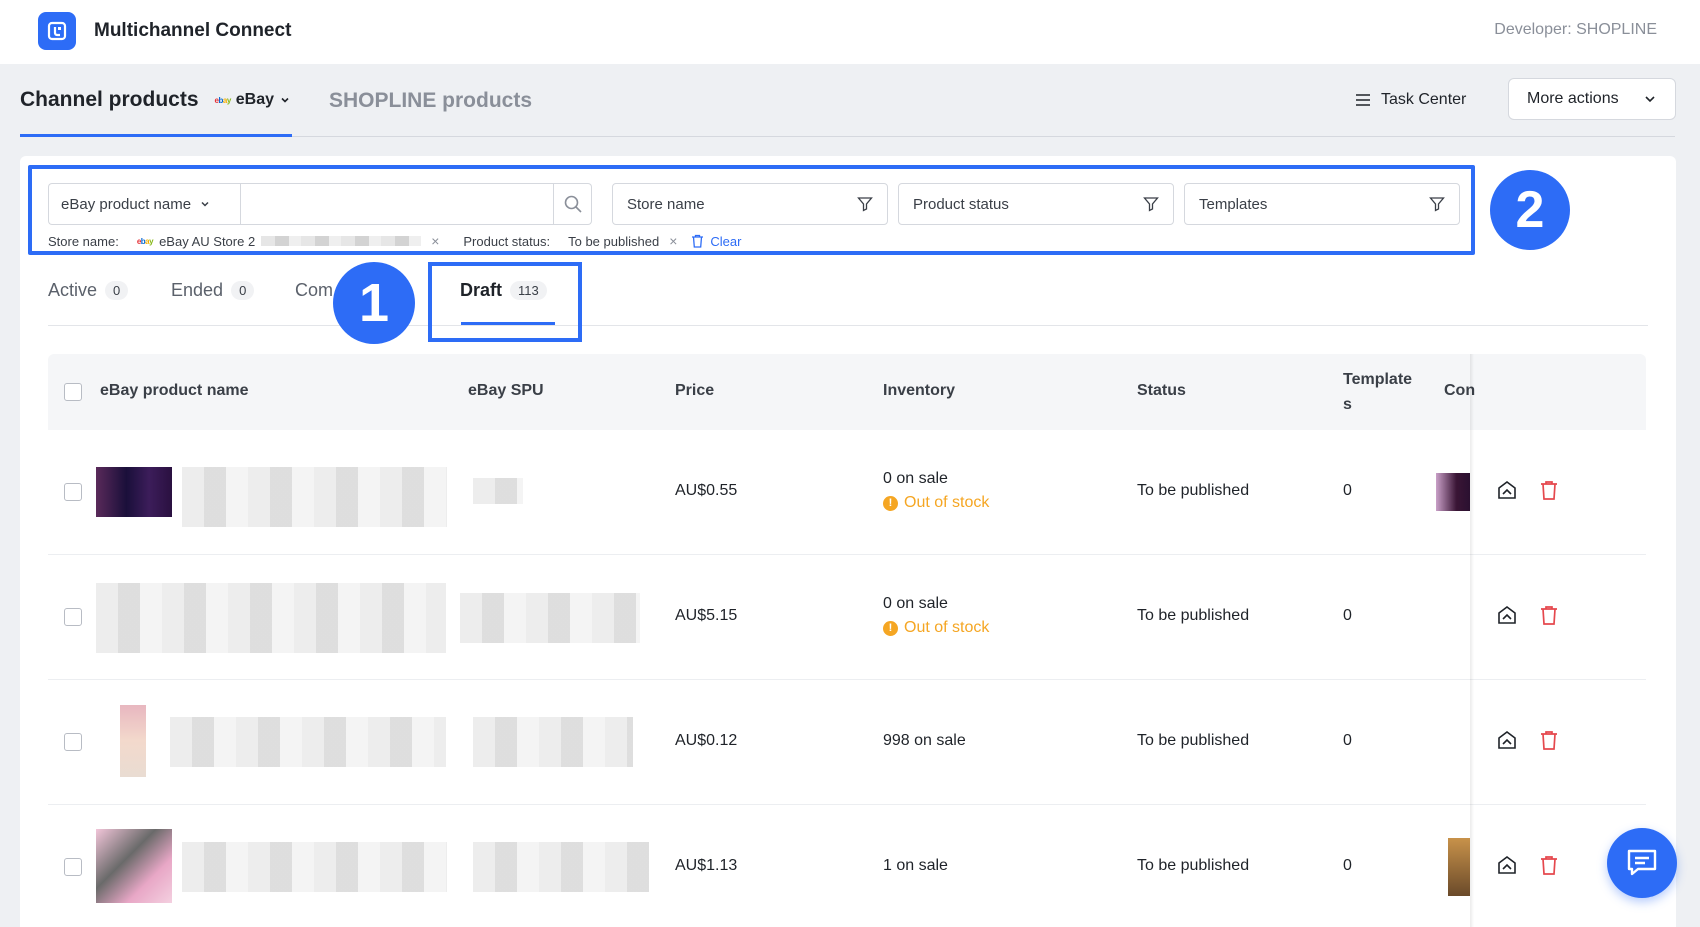 This screenshot has width=1700, height=927. What do you see at coordinates (197, 290) in the screenshot?
I see `tab-ended-label: Ended` at bounding box center [197, 290].